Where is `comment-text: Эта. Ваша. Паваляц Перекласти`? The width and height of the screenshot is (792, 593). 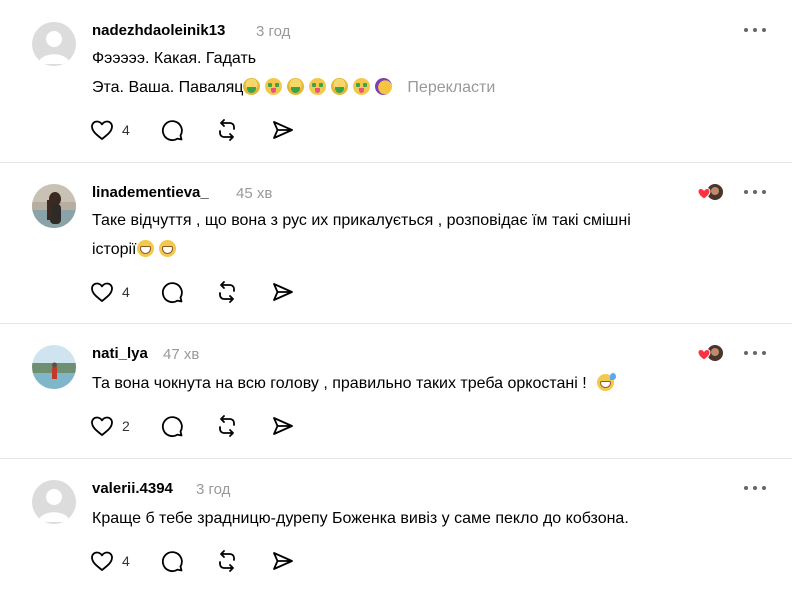
comment-text: Эта. Ваша. Паваляц Перекласти is located at coordinates (293, 87).